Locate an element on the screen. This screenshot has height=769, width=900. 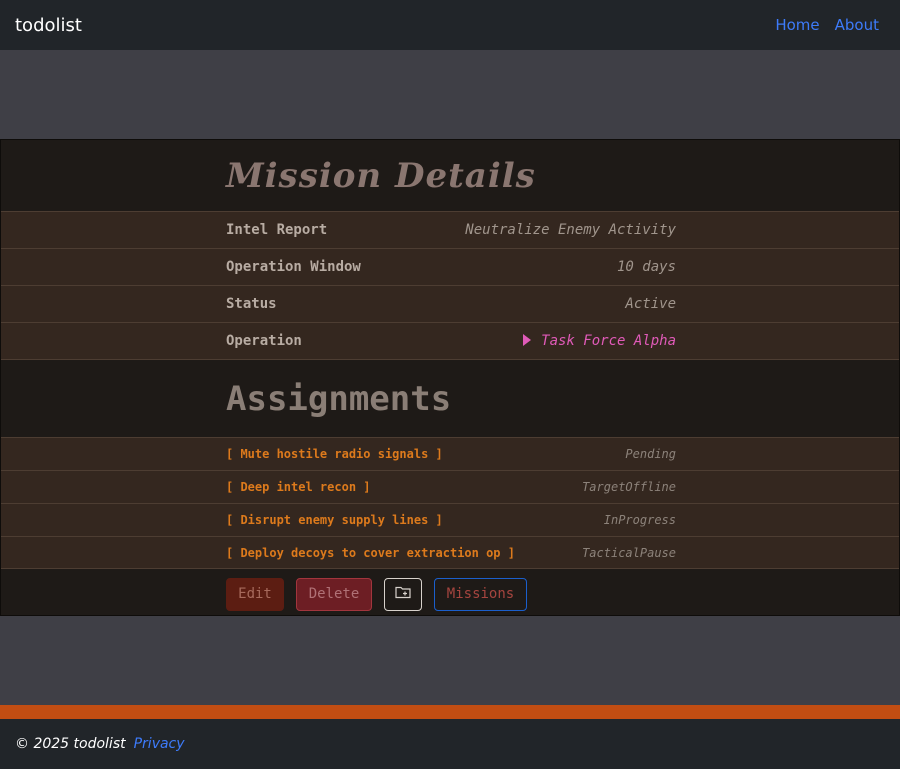
assignment-status: TacticalPause is located at coordinates (629, 552).